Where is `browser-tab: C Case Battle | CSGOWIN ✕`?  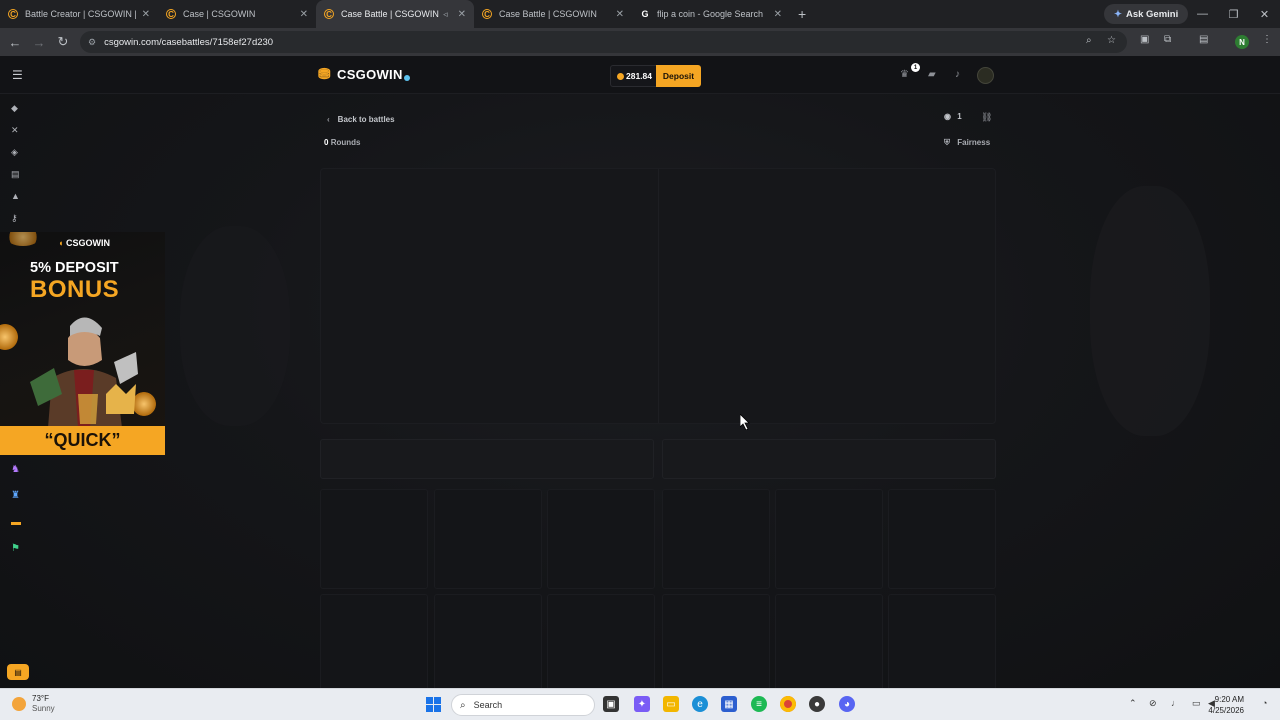 browser-tab: C Case Battle | CSGOWIN ✕ is located at coordinates (553, 14).